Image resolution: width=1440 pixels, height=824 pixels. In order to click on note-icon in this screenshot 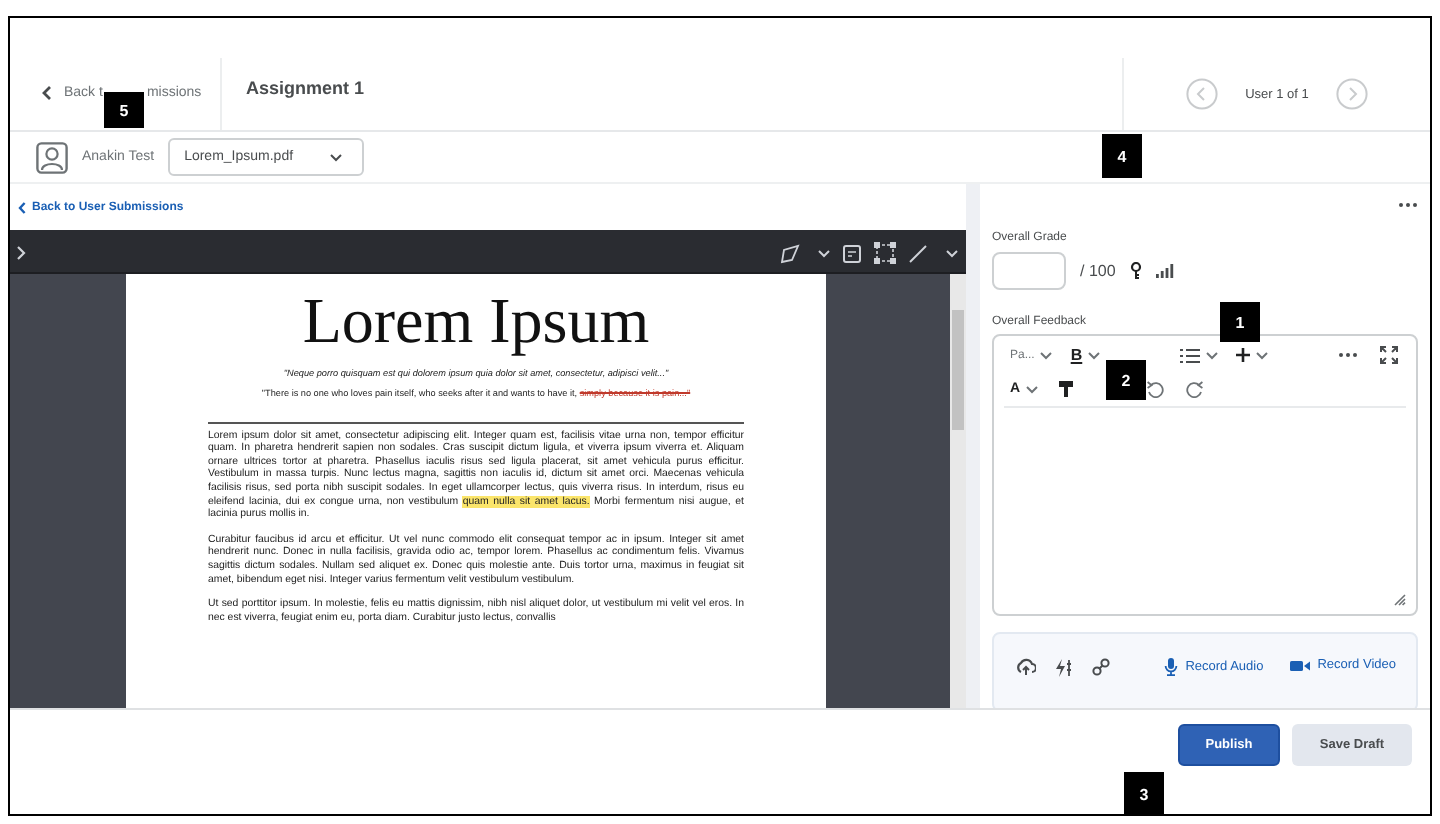, I will do `click(852, 253)`.